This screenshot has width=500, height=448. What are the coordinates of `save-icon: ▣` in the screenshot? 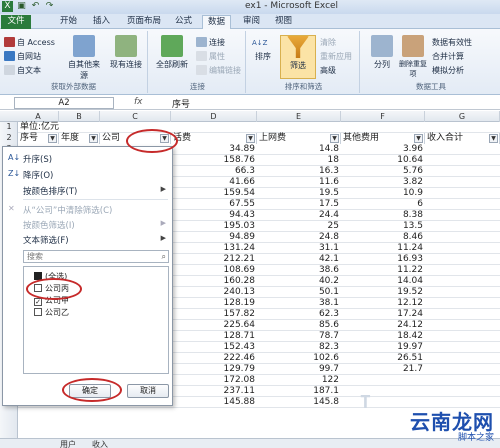 It's located at (21, 6).